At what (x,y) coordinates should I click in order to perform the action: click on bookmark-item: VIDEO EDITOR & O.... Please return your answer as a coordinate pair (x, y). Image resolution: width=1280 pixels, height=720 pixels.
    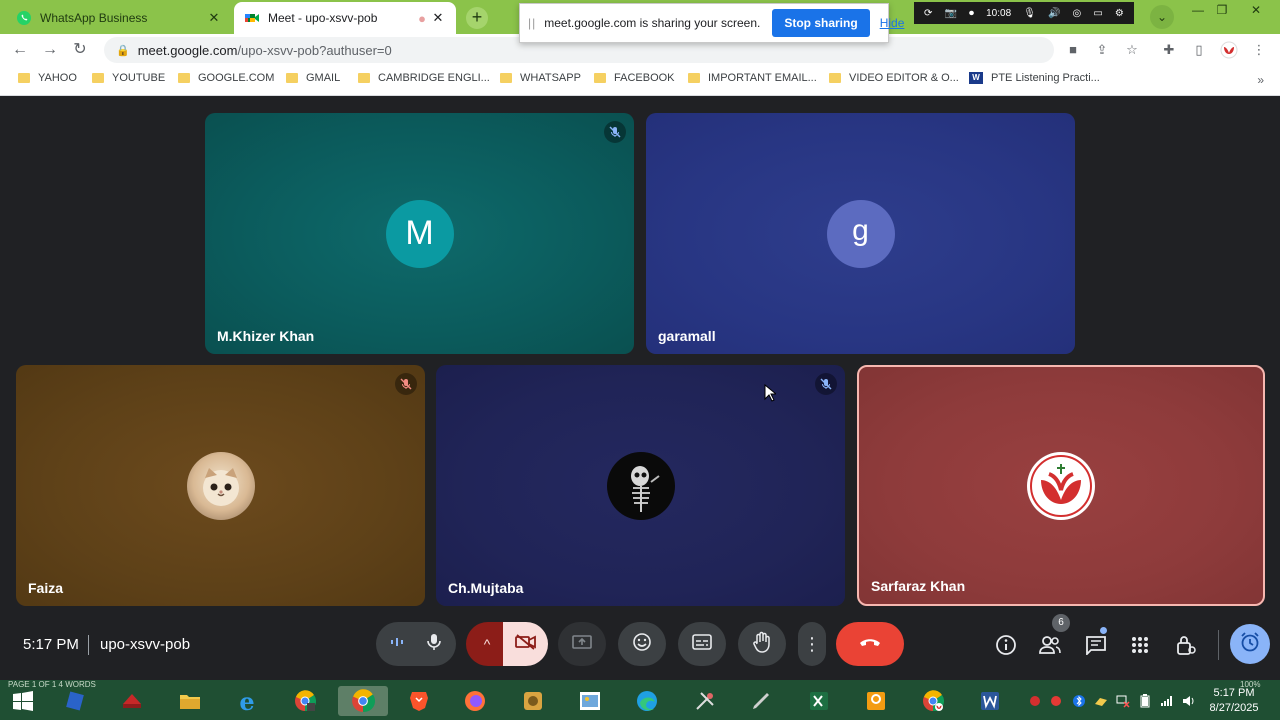
    Looking at the image, I should click on (894, 78).